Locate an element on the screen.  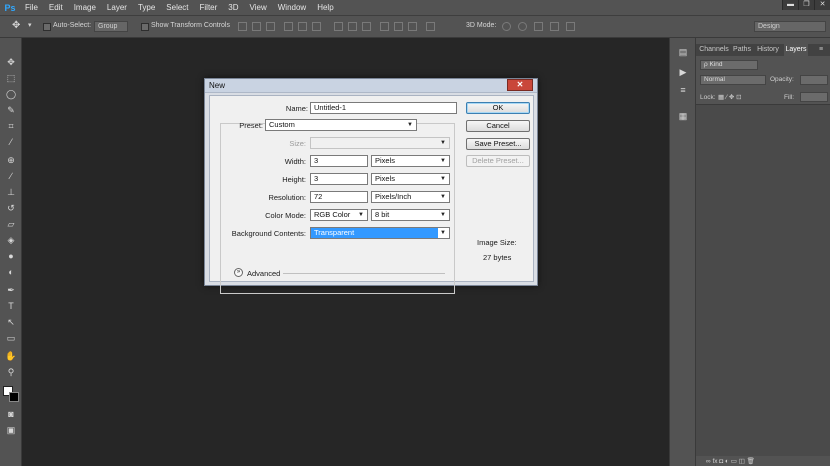
height-input: 3 is located at coordinates (339, 179).